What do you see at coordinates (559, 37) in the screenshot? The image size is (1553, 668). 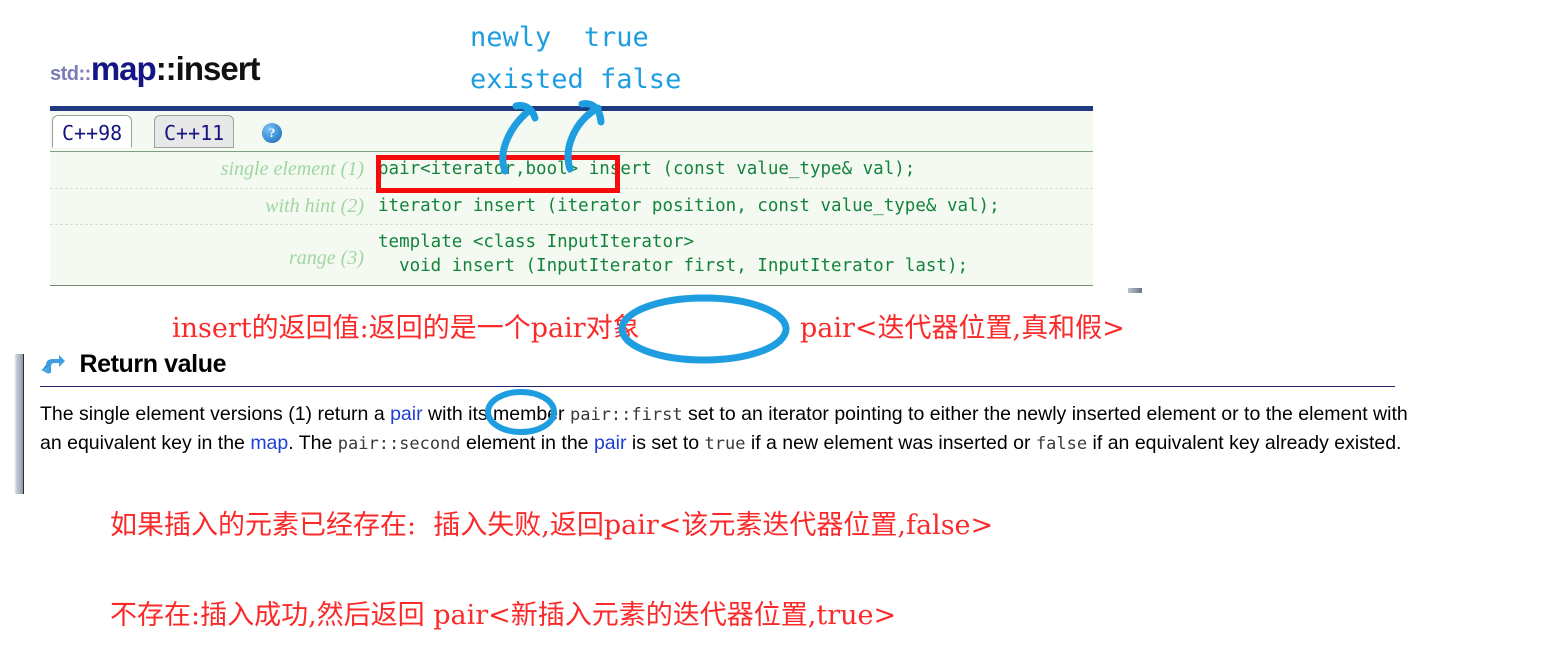 I see `annotation-newly-true: newly true` at bounding box center [559, 37].